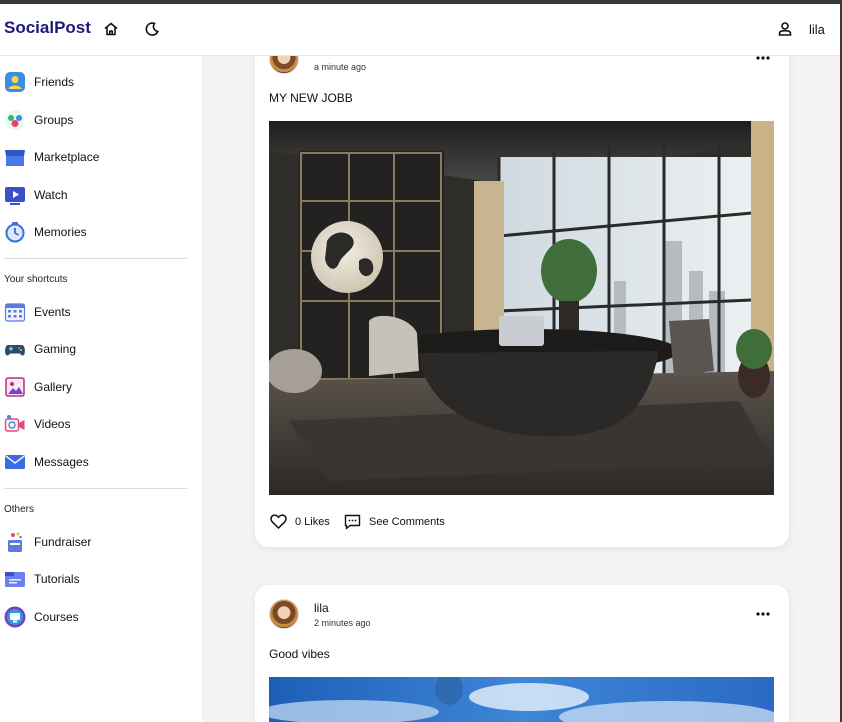  I want to click on sidebar-item-messages: Messages, so click(46, 462).